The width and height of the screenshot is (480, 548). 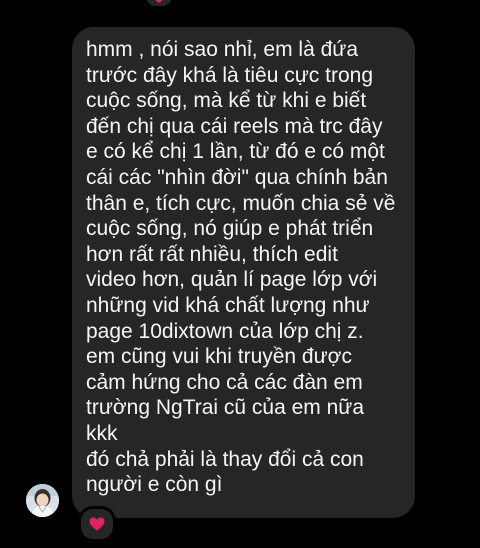 I want to click on message-line: trước đây khá là tiêu cực trong, so click(x=230, y=75).